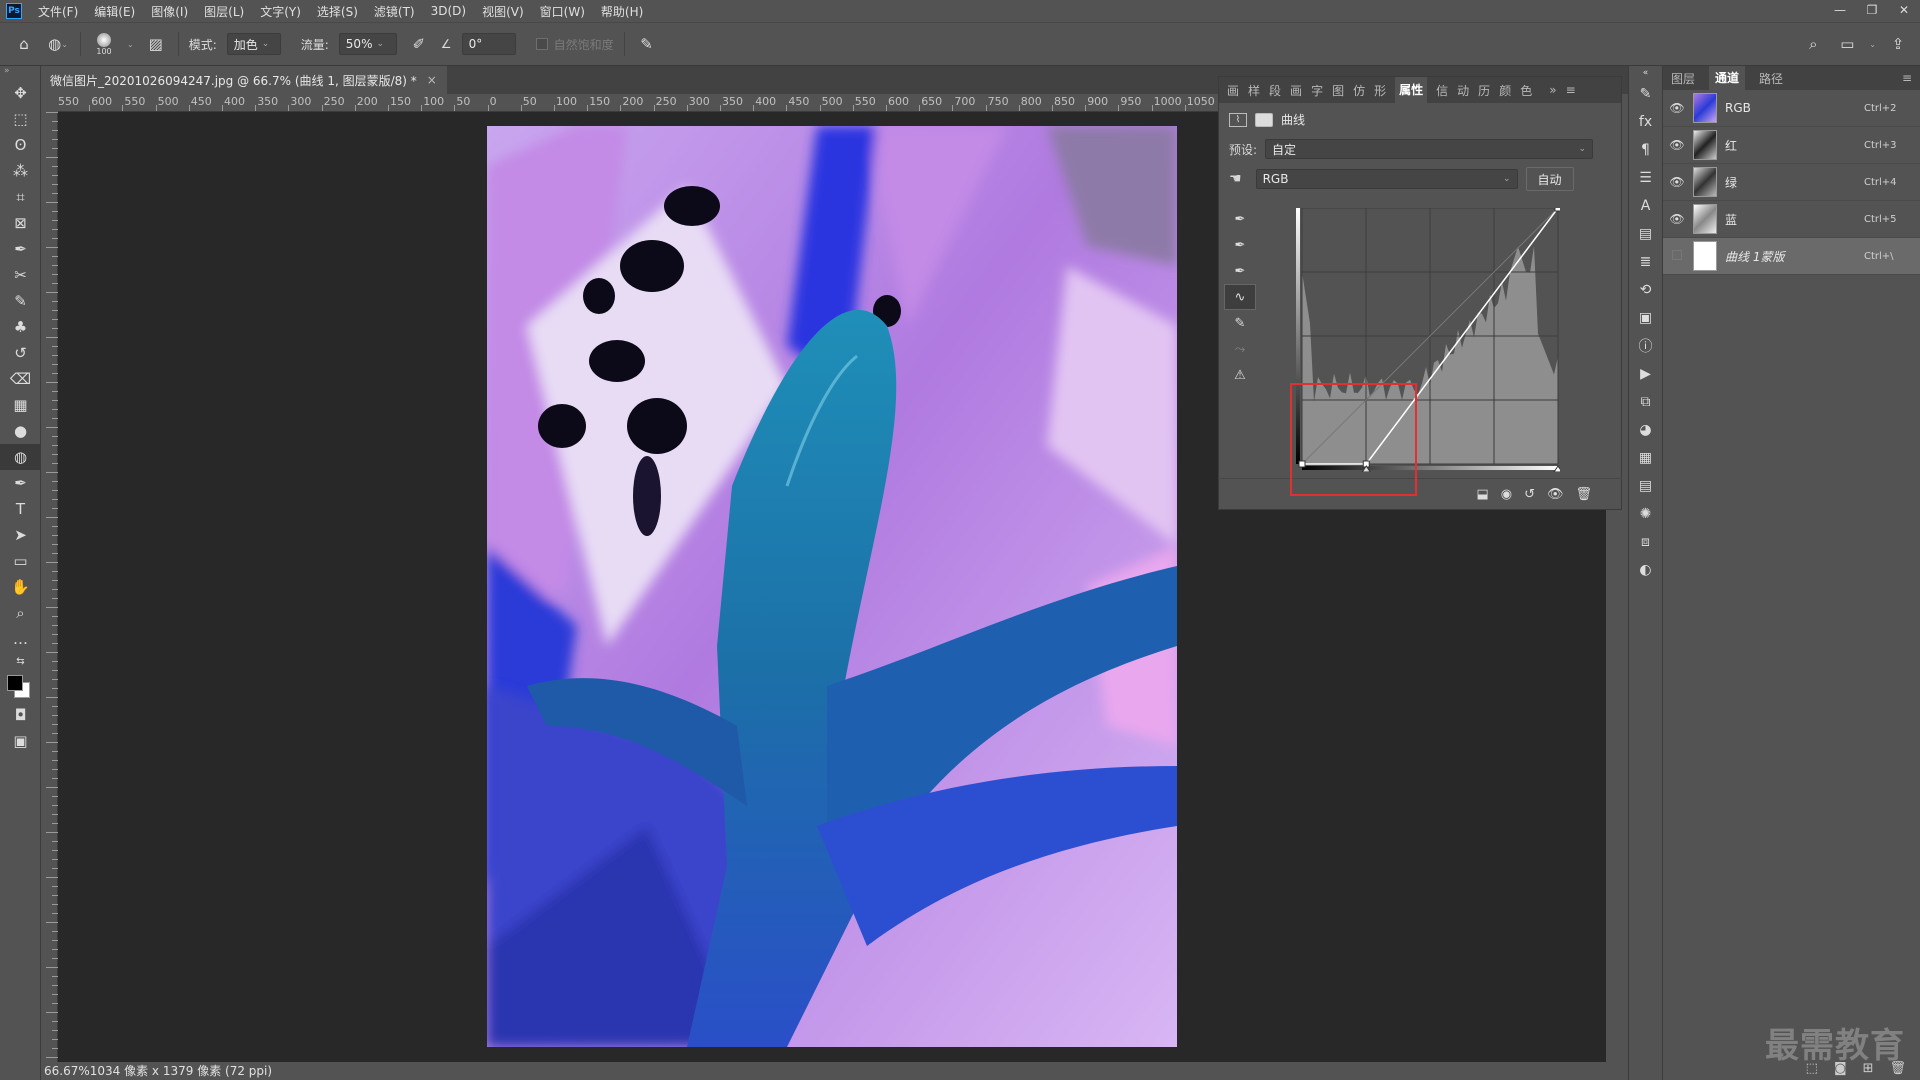 The height and width of the screenshot is (1080, 1920). Describe the element at coordinates (1380, 90) in the screenshot. I see `panel-tab-shapes: 形` at that location.